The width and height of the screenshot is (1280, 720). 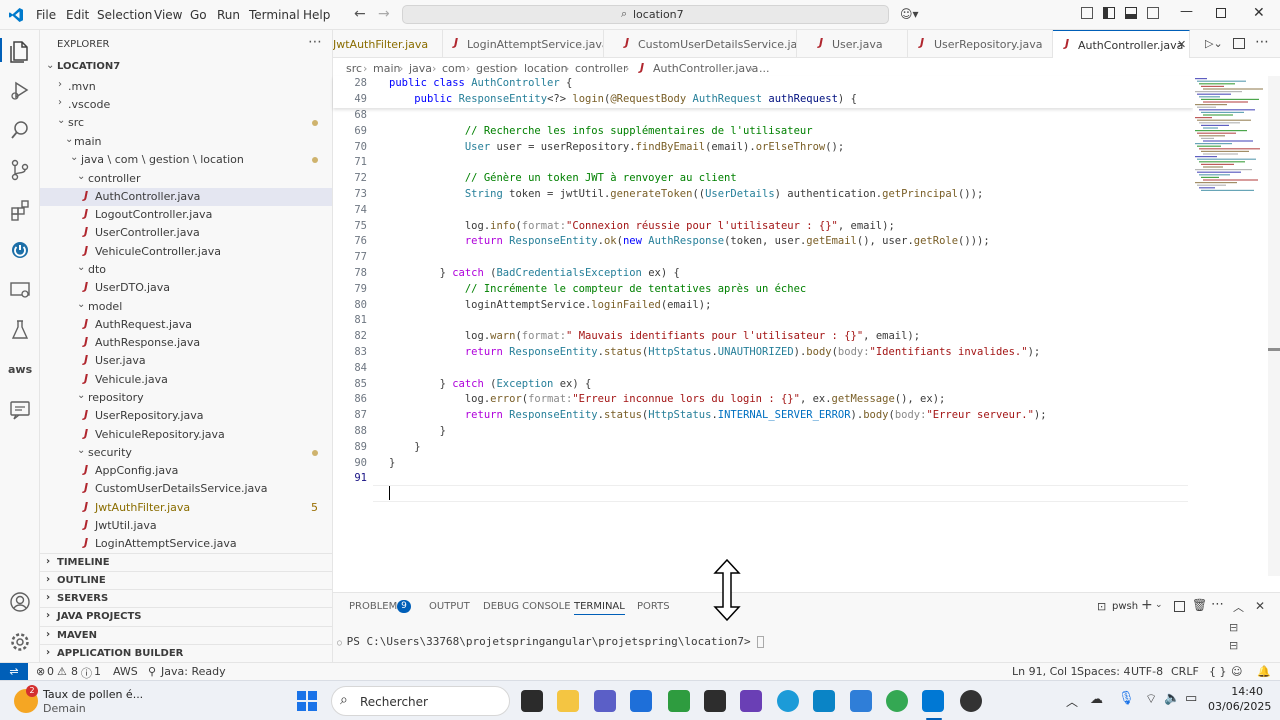 What do you see at coordinates (360, 14) in the screenshot?
I see `back-arrow-icon: ←` at bounding box center [360, 14].